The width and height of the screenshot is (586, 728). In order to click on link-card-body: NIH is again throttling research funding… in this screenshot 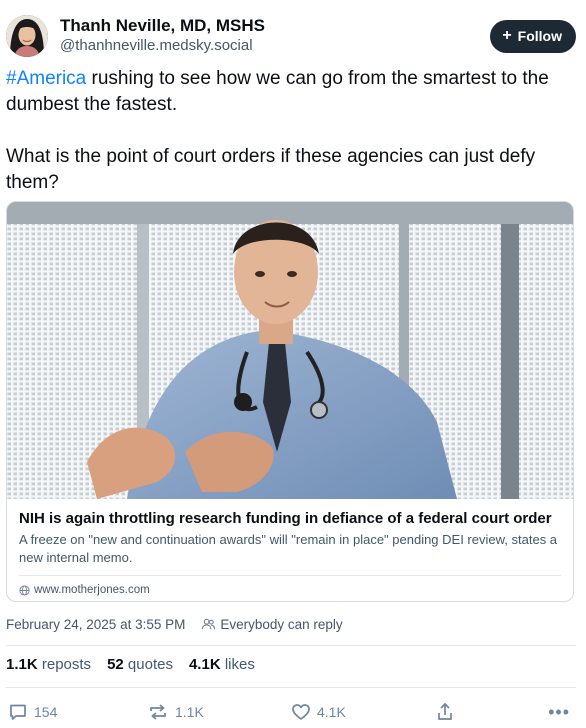, I will do `click(290, 547)`.